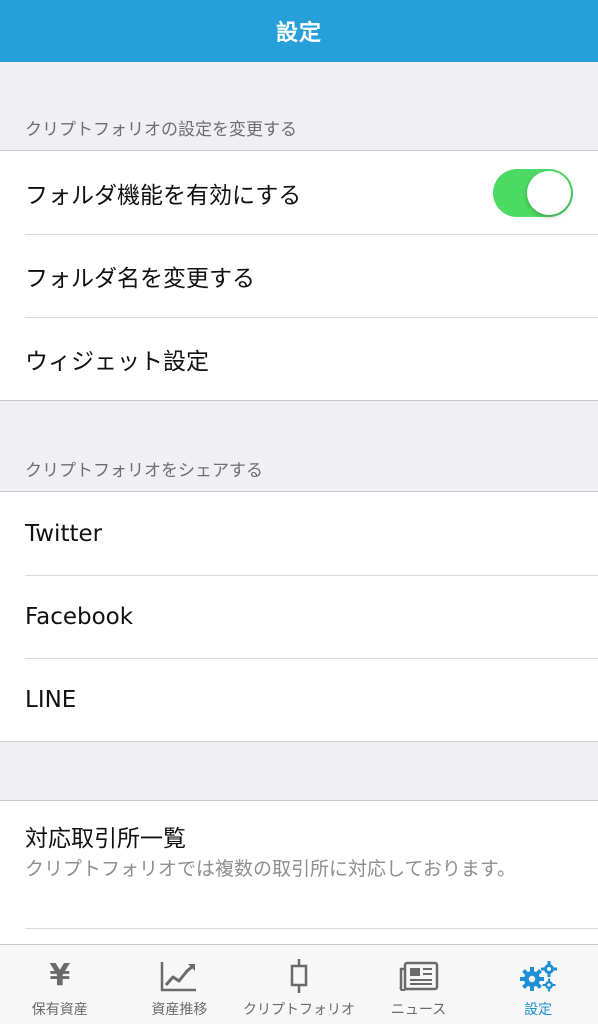 The height and width of the screenshot is (1024, 598). I want to click on yen-icon: ¥, so click(60, 975).